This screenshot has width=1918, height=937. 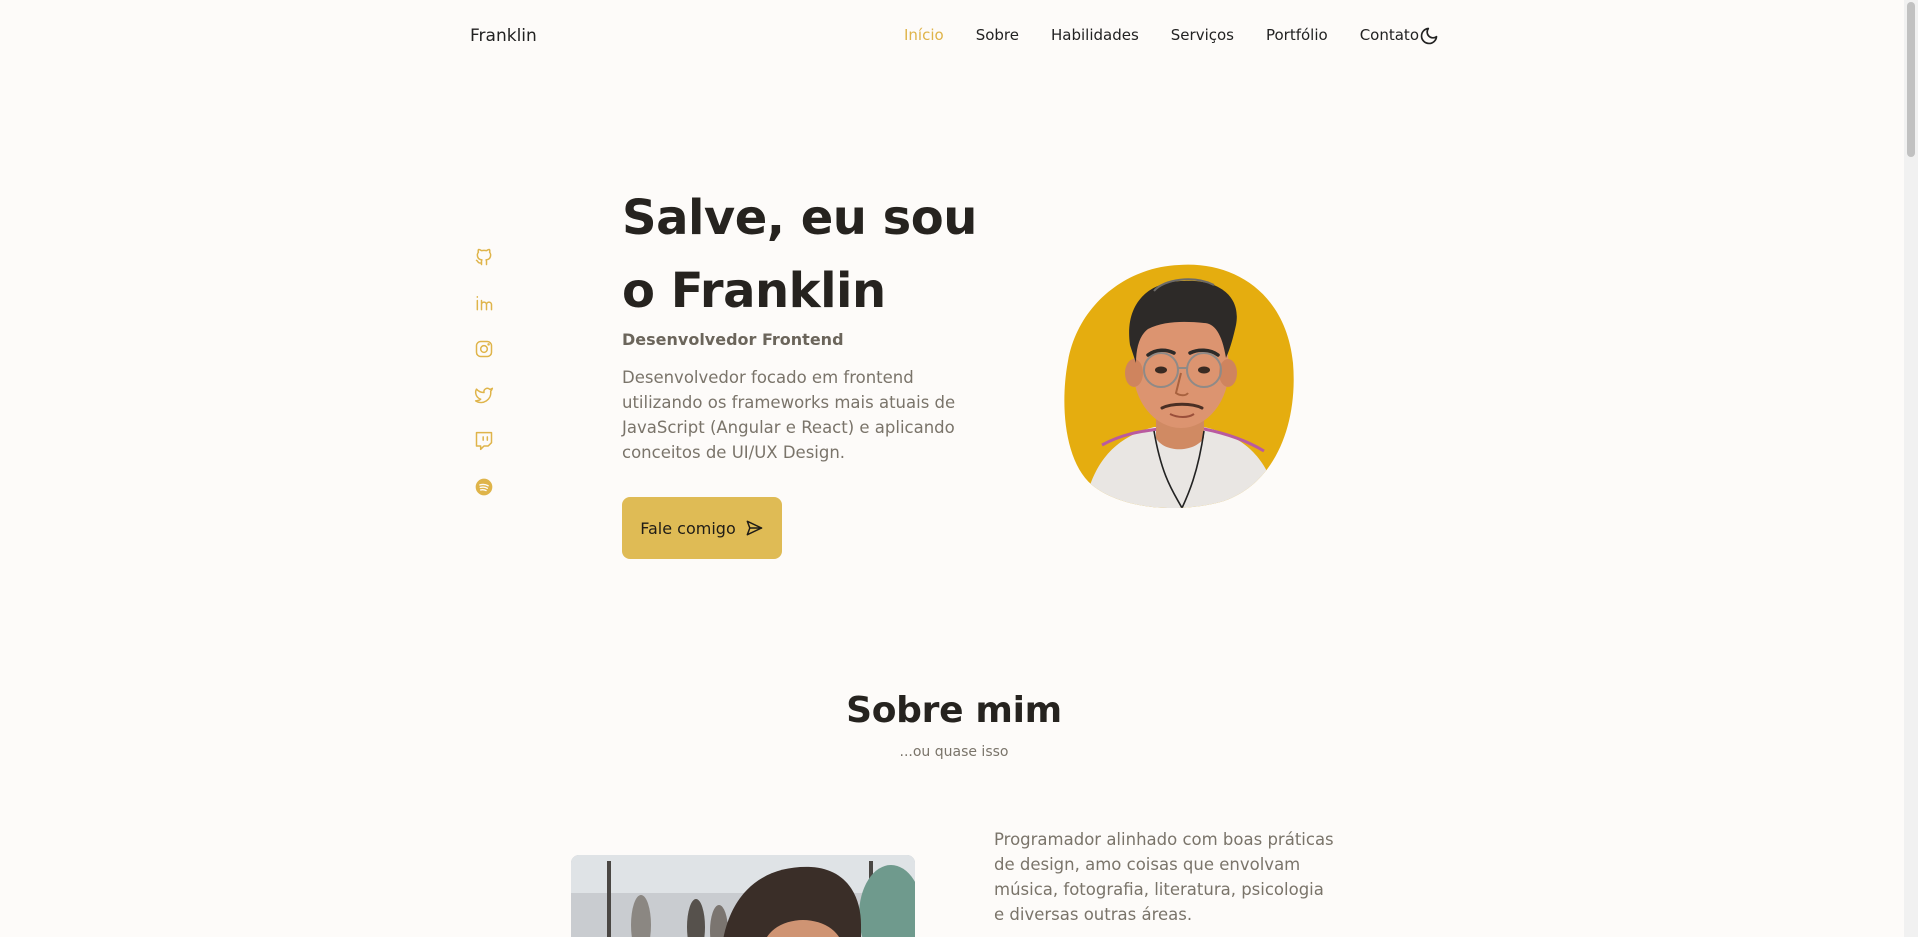 I want to click on page-scrollbar, so click(x=1911, y=468).